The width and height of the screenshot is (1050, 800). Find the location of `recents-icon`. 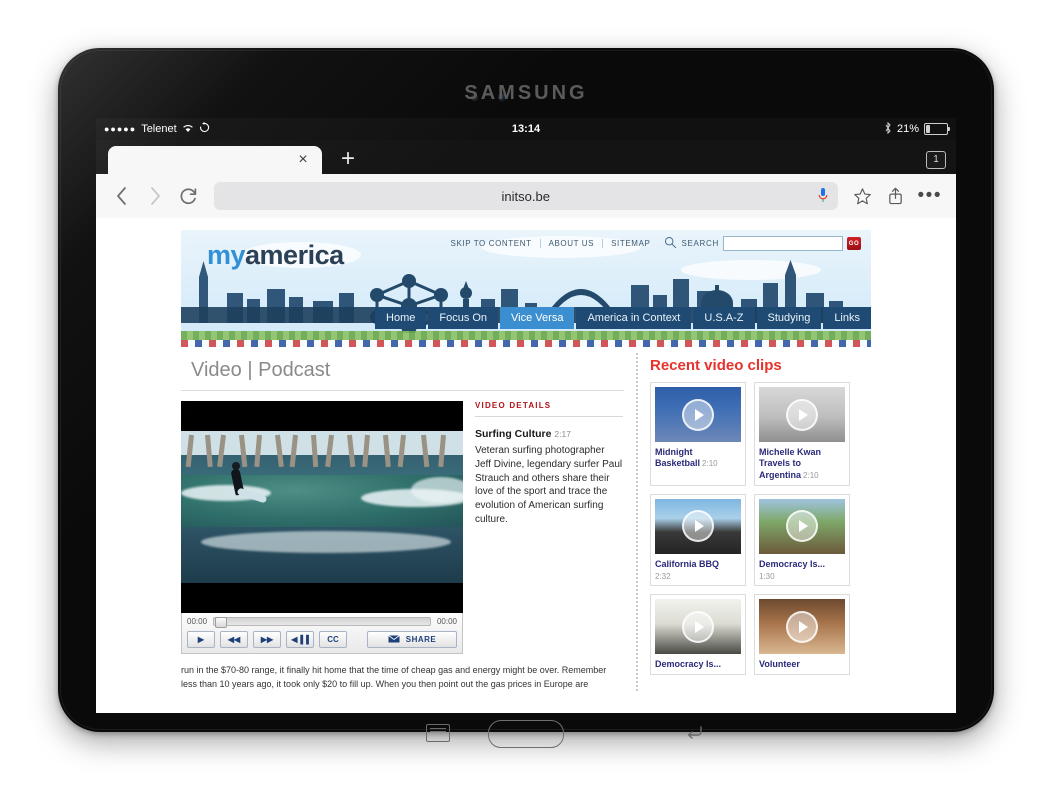

recents-icon is located at coordinates (438, 733).